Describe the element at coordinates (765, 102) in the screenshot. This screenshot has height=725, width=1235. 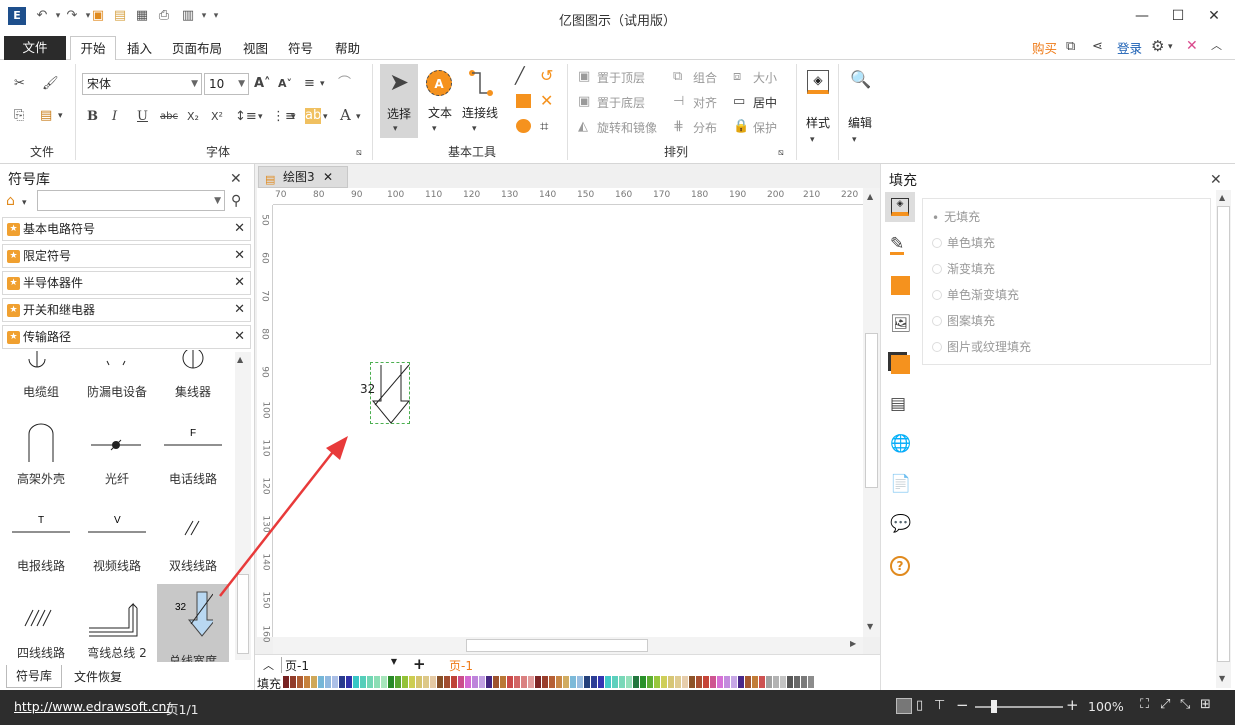
I see `center-label: 居中` at that location.